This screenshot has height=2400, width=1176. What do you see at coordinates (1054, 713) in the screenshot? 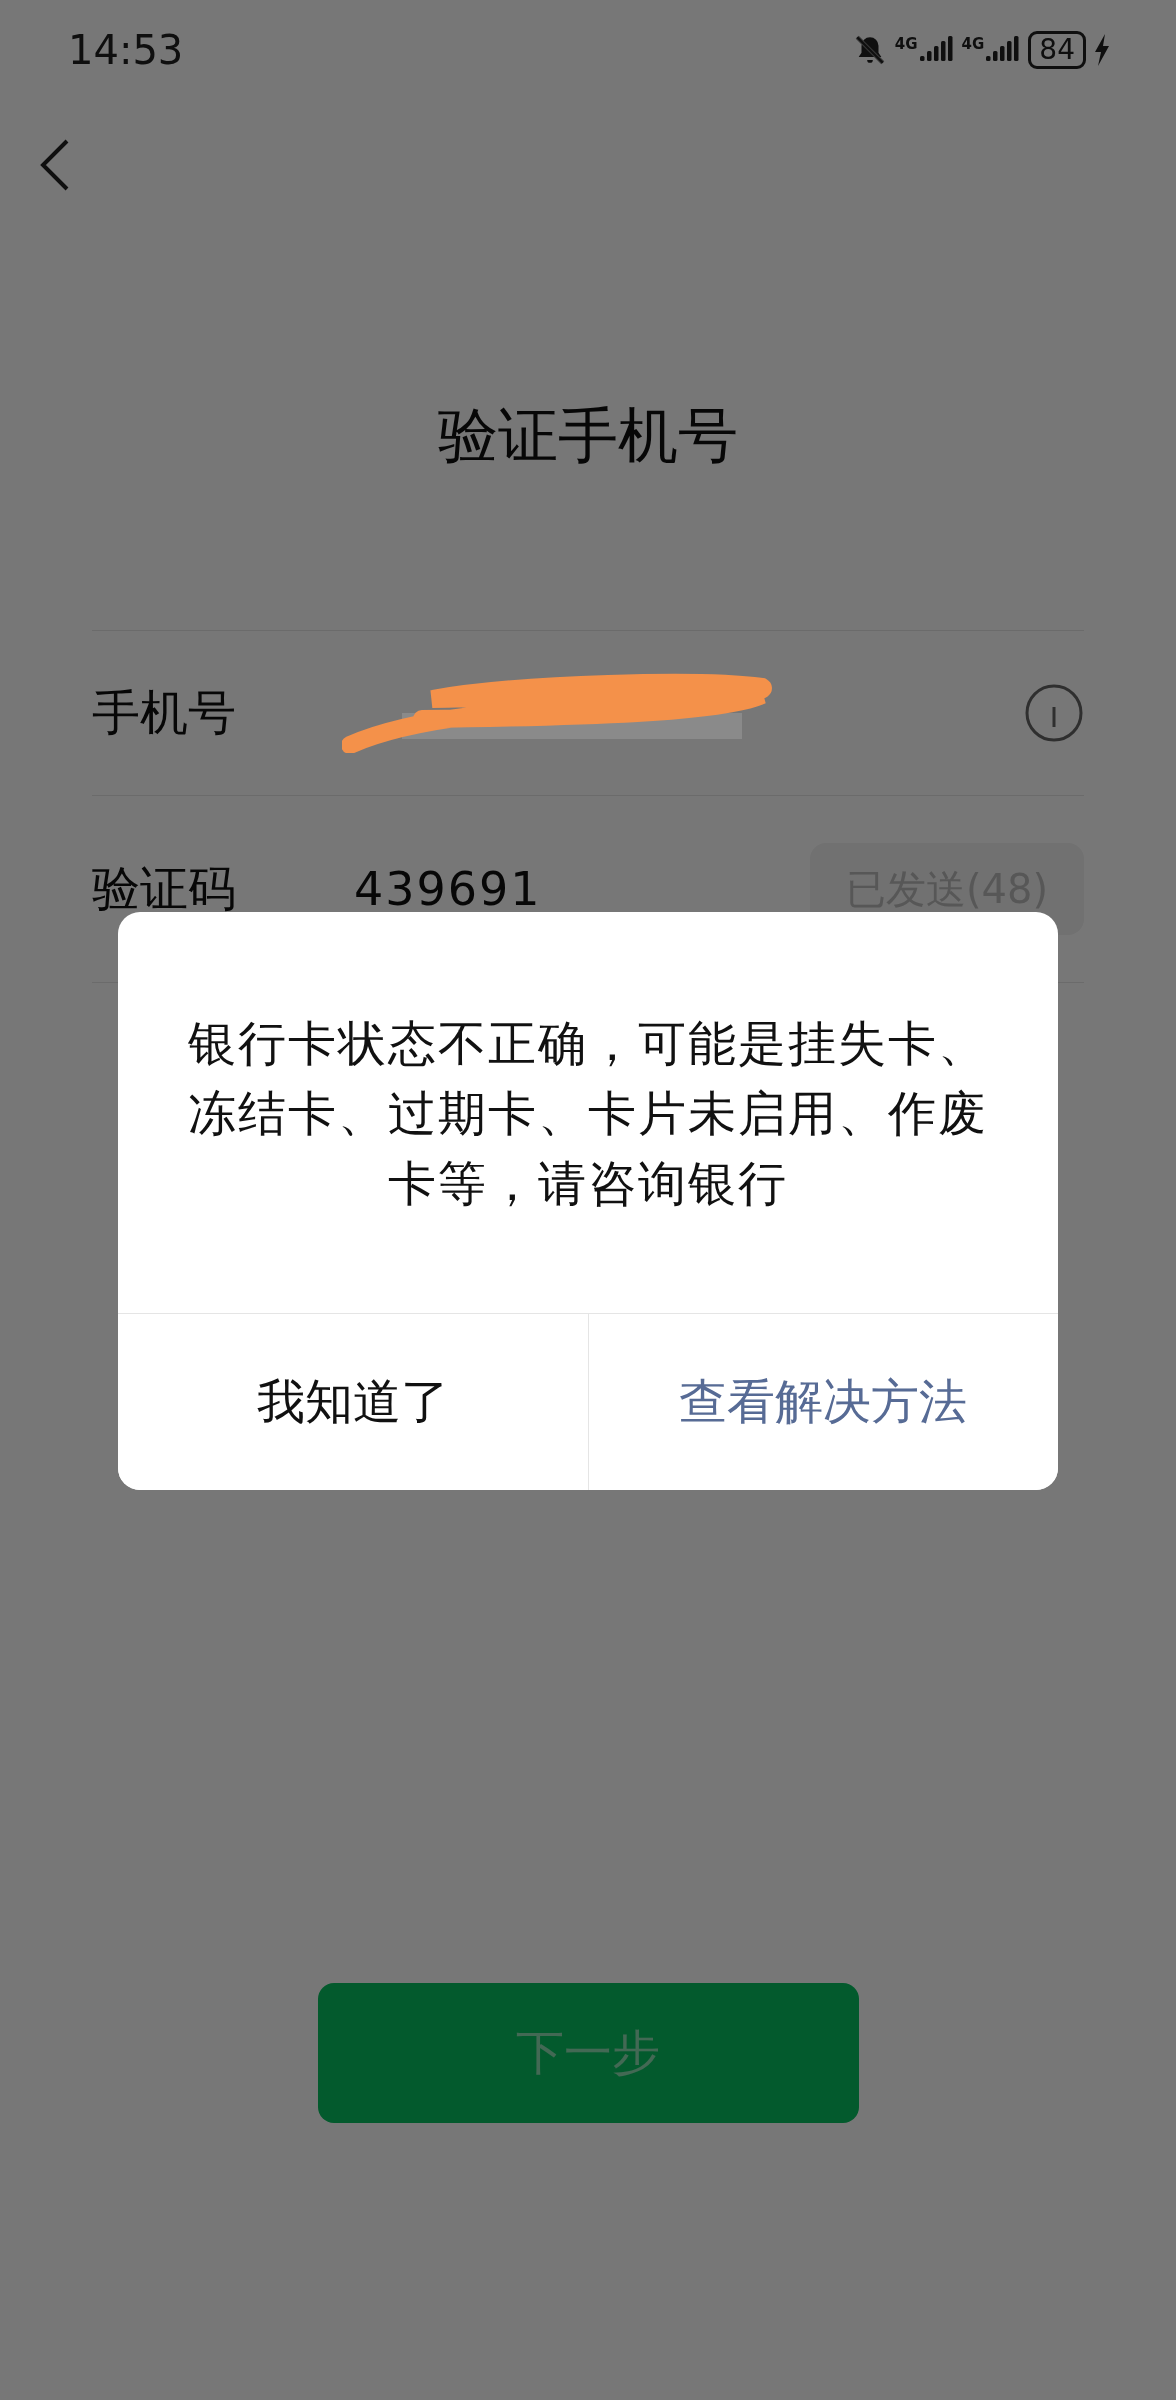
I see `info-icon` at bounding box center [1054, 713].